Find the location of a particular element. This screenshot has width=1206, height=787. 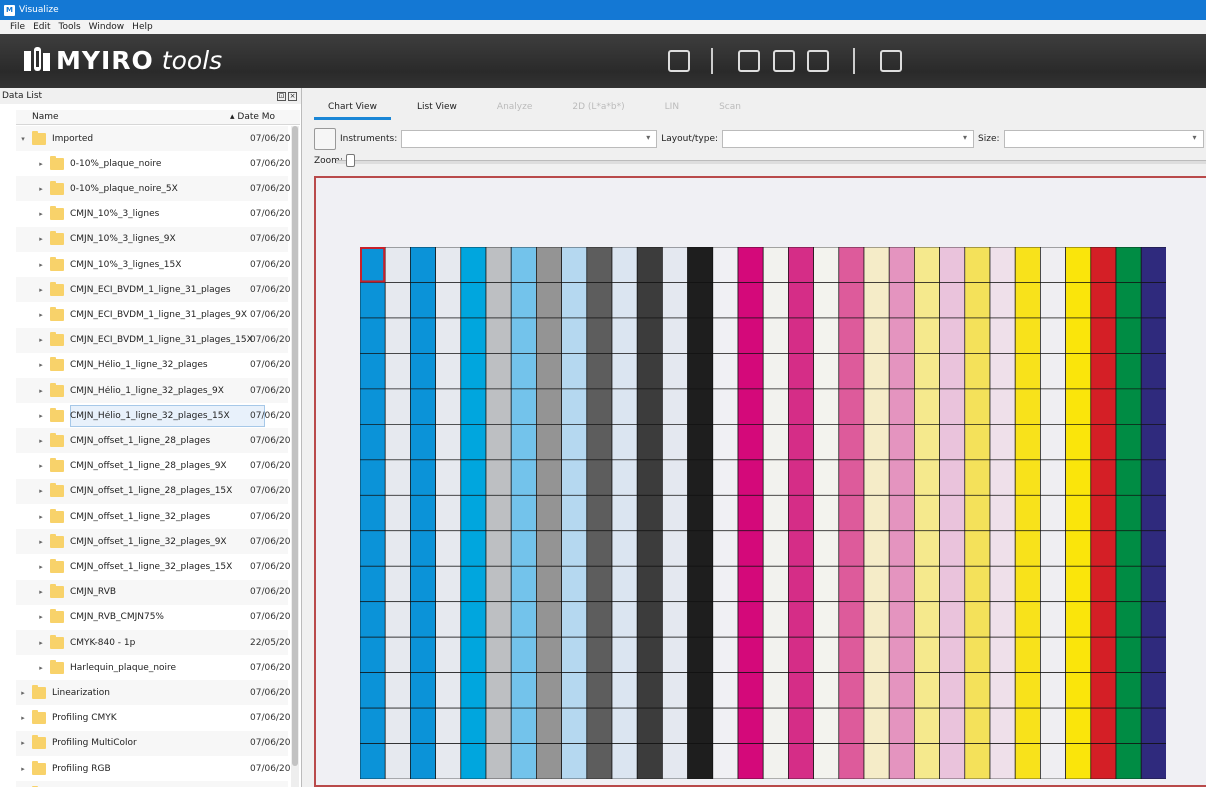

tree-row: ▸ Profiling MultiColor 07/06/20 is located at coordinates (153, 743).